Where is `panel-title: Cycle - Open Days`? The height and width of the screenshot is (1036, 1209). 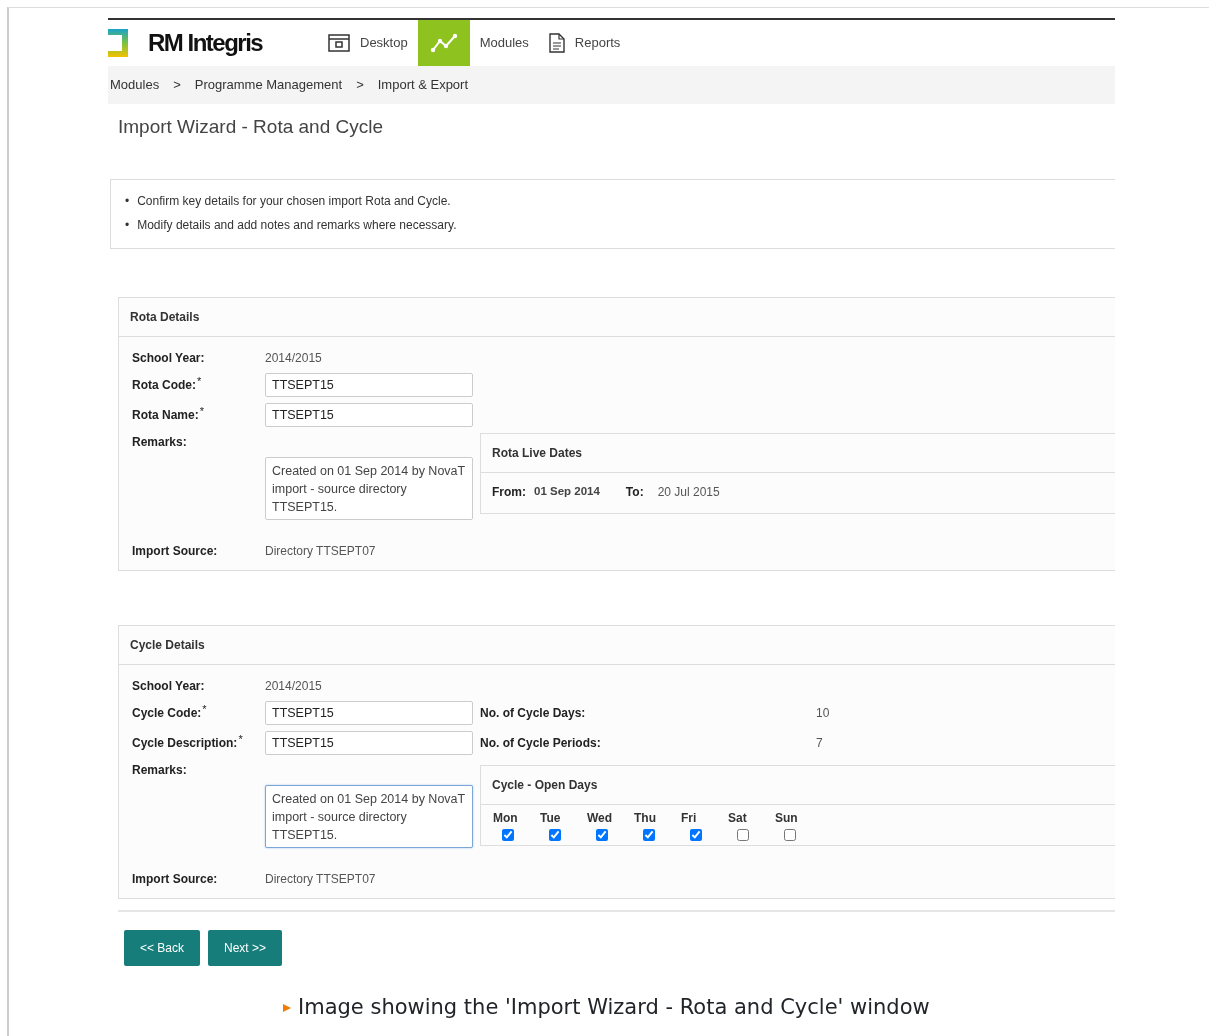
panel-title: Cycle - Open Days is located at coordinates (798, 785).